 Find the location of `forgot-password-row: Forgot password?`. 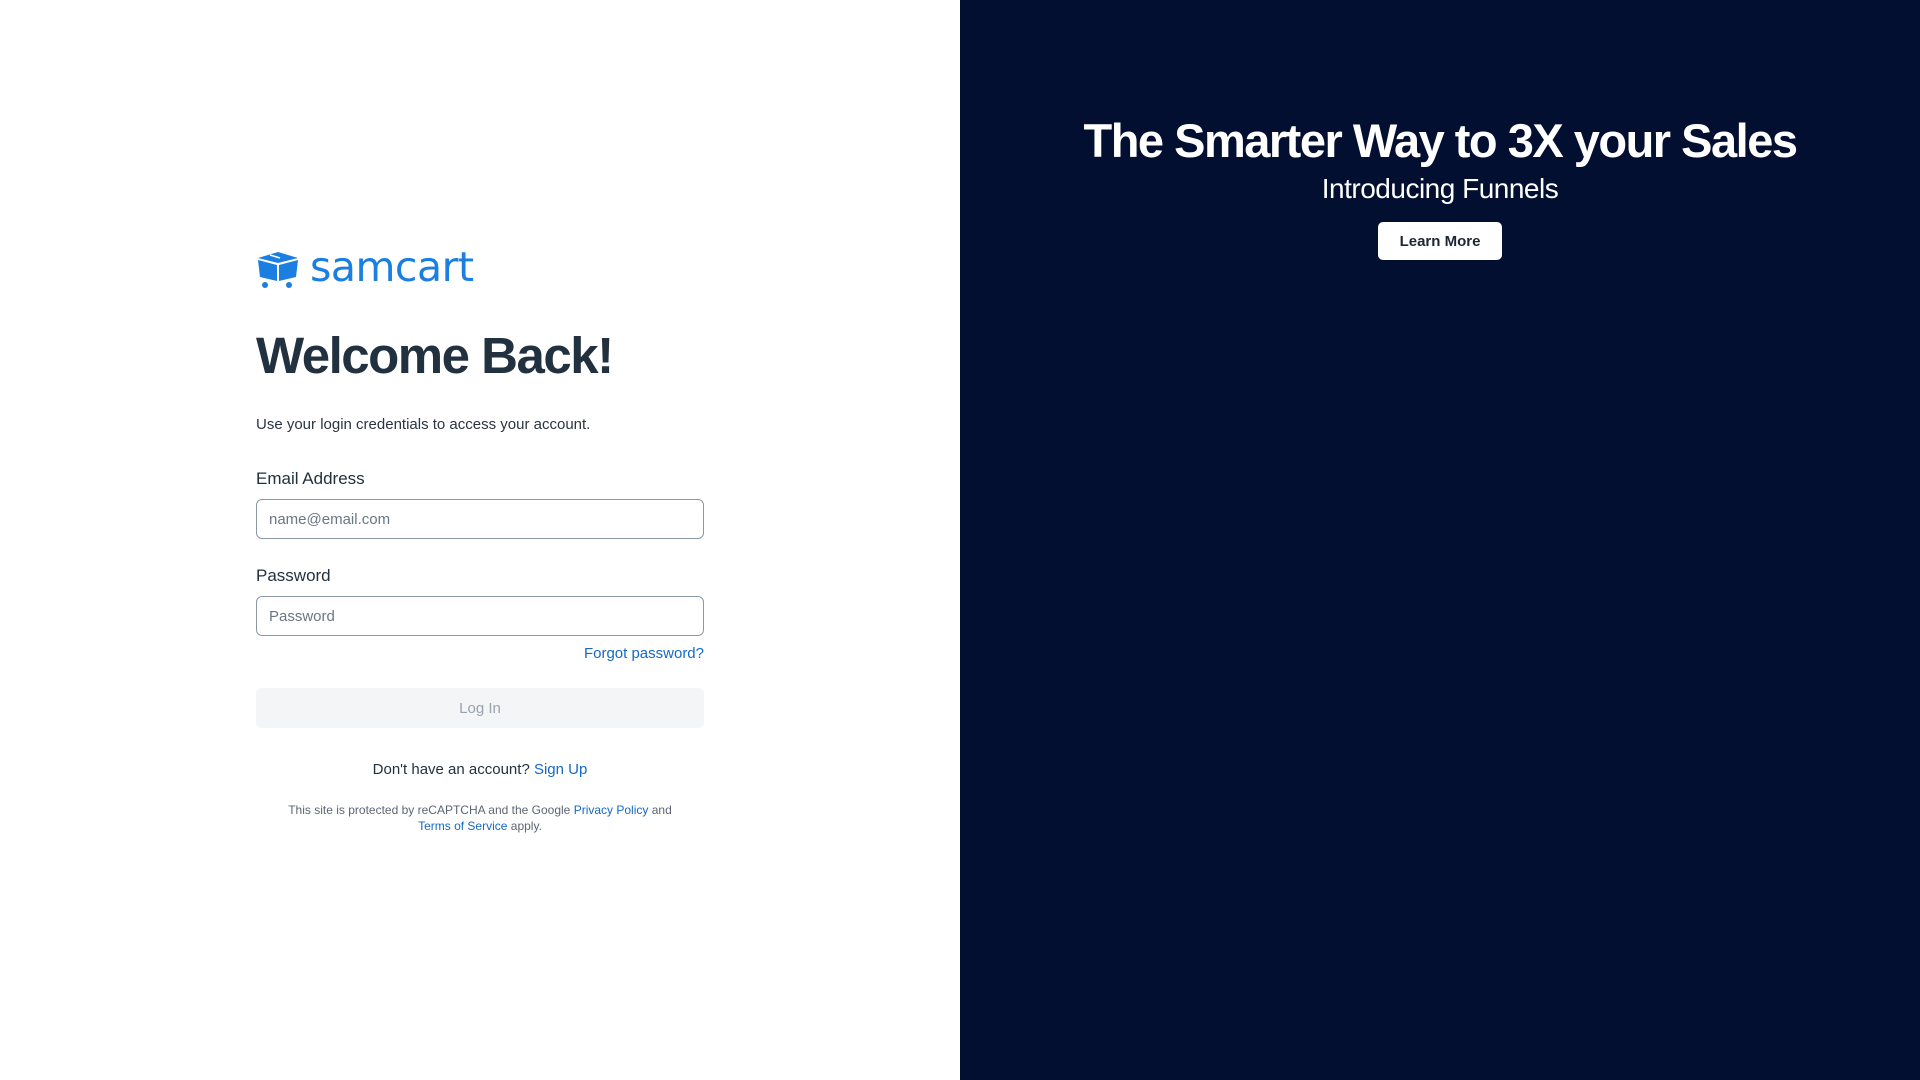

forgot-password-row: Forgot password? is located at coordinates (480, 654).